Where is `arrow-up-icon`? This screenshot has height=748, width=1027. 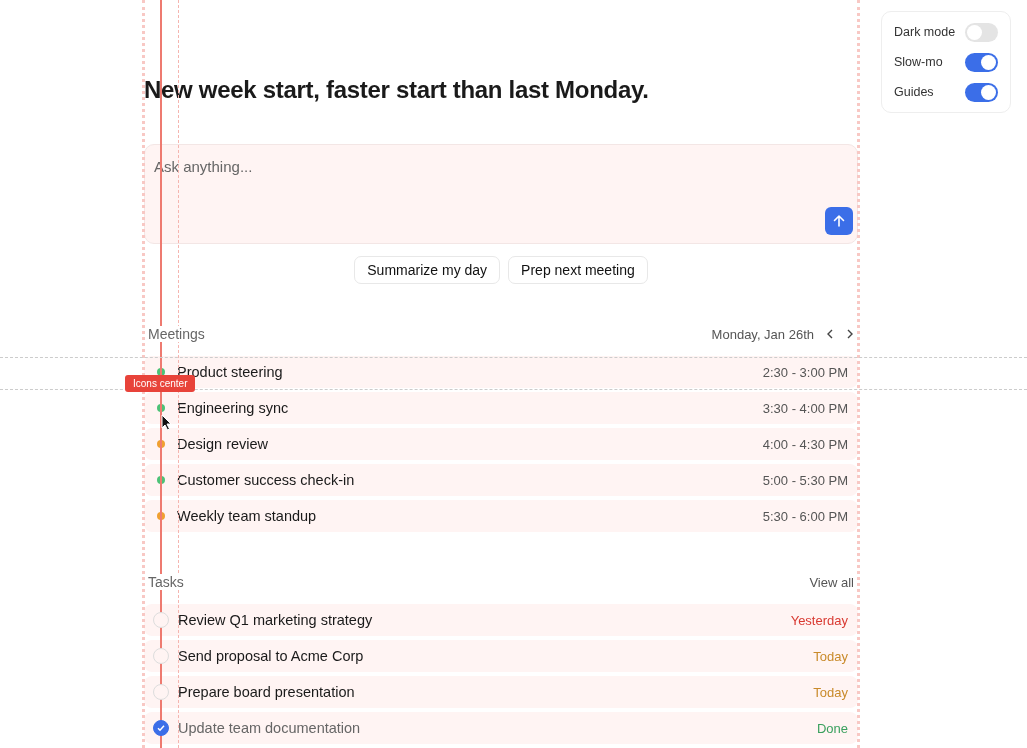
arrow-up-icon is located at coordinates (839, 221).